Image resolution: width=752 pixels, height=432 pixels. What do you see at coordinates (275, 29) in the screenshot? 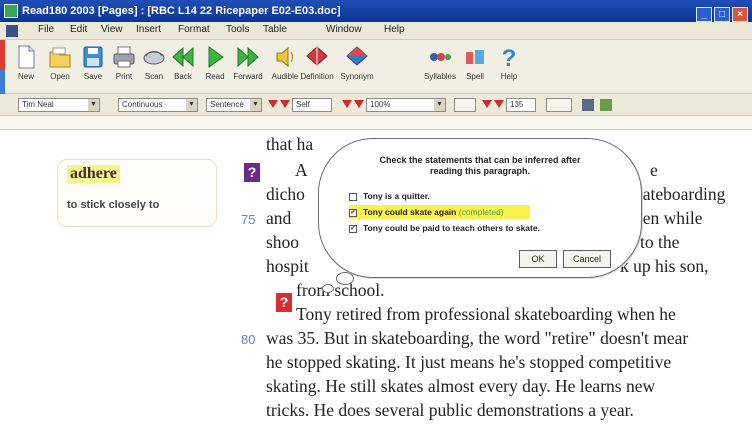
I see `menu-table: Table` at bounding box center [275, 29].